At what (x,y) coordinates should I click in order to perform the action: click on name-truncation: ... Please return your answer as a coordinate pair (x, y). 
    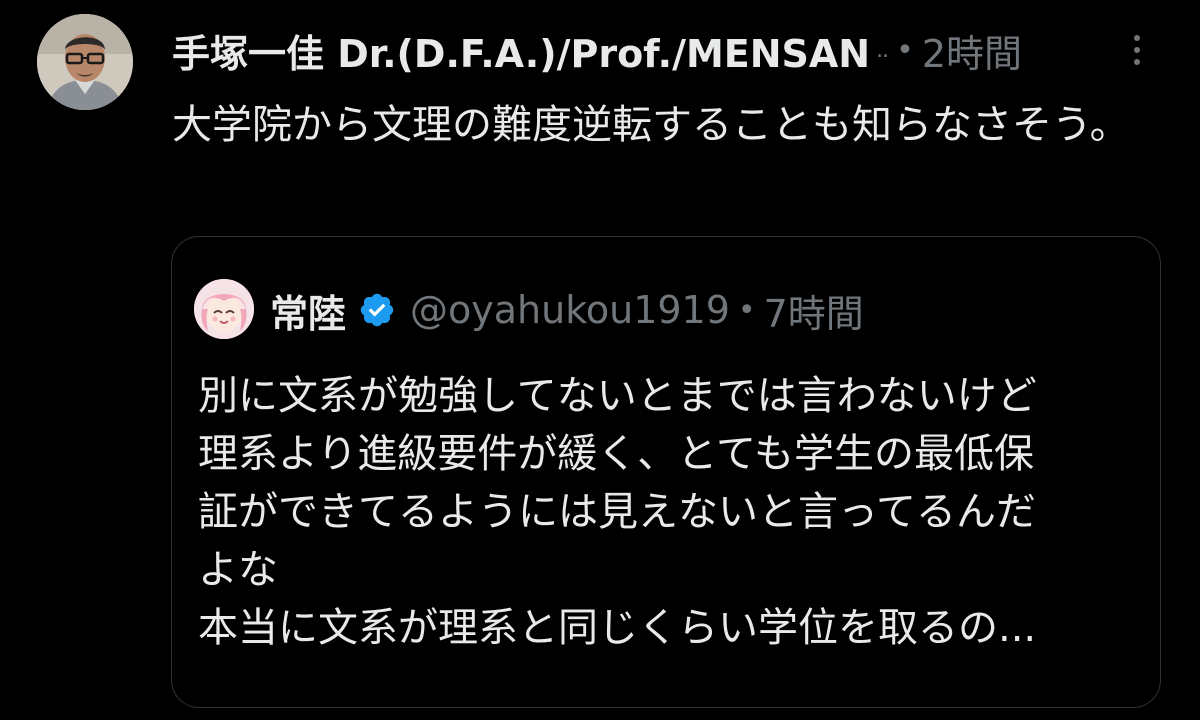
    Looking at the image, I should click on (882, 50).